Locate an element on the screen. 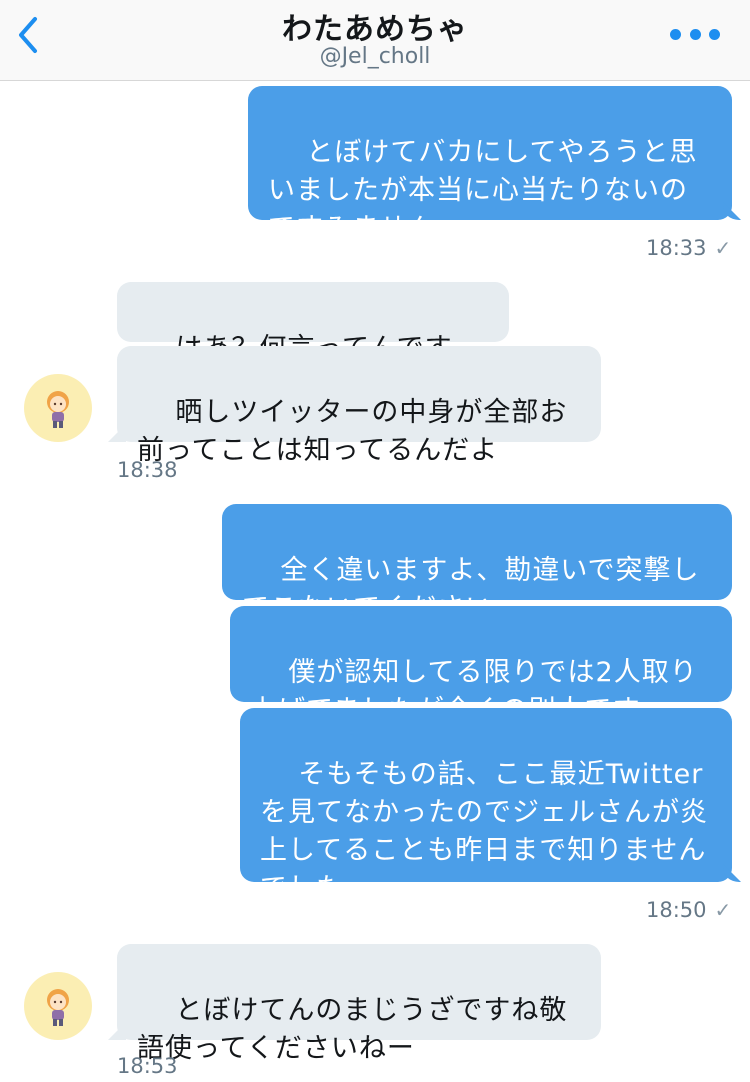 This screenshot has width=750, height=1082. incoming-message: とぼけてんのまじうざですね敬語使ってくださいねー is located at coordinates (359, 1004).